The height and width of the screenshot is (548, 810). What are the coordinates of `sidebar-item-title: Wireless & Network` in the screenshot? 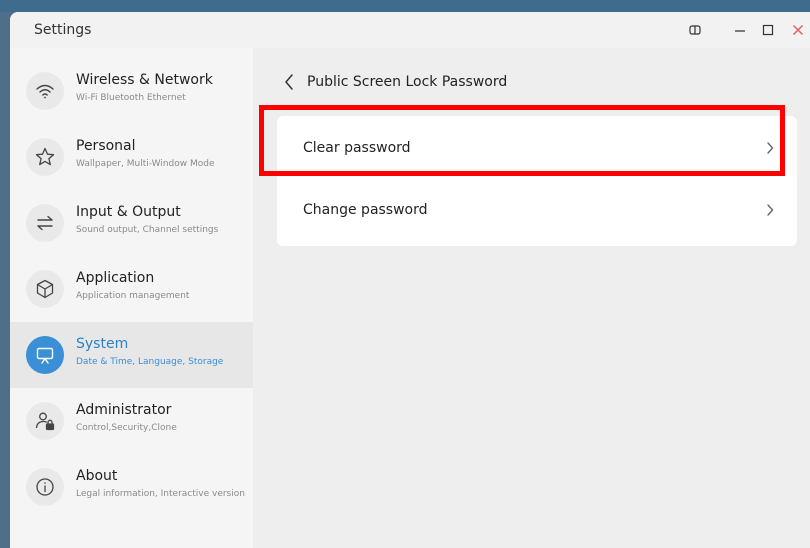 It's located at (144, 80).